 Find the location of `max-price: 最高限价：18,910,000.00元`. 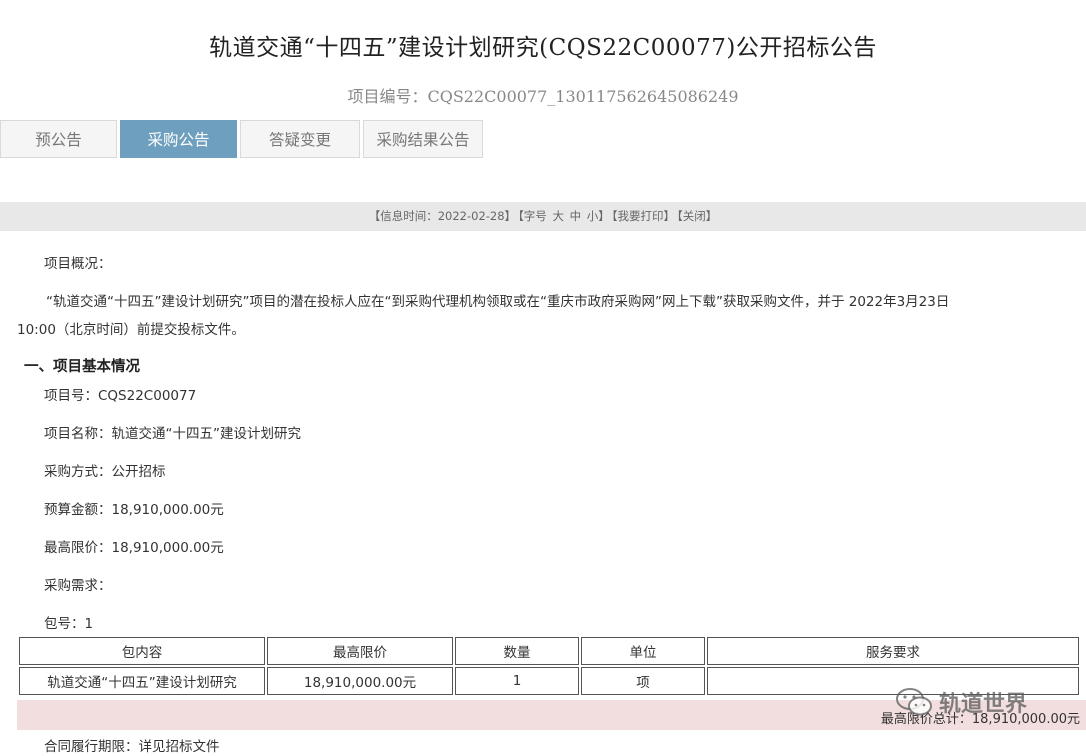

max-price: 最高限价：18,910,000.00元 is located at coordinates (134, 548).